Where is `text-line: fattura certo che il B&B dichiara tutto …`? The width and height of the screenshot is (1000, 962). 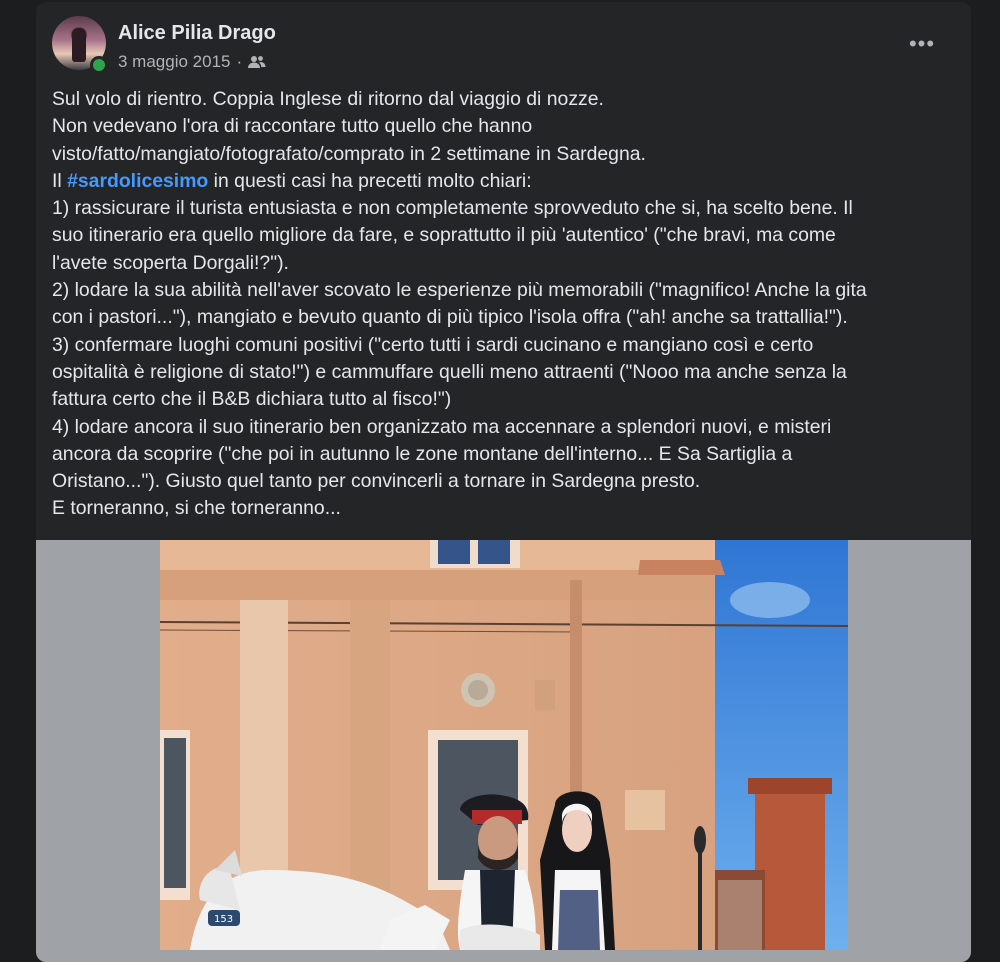 text-line: fattura certo che il B&B dichiara tutto … is located at coordinates (252, 399).